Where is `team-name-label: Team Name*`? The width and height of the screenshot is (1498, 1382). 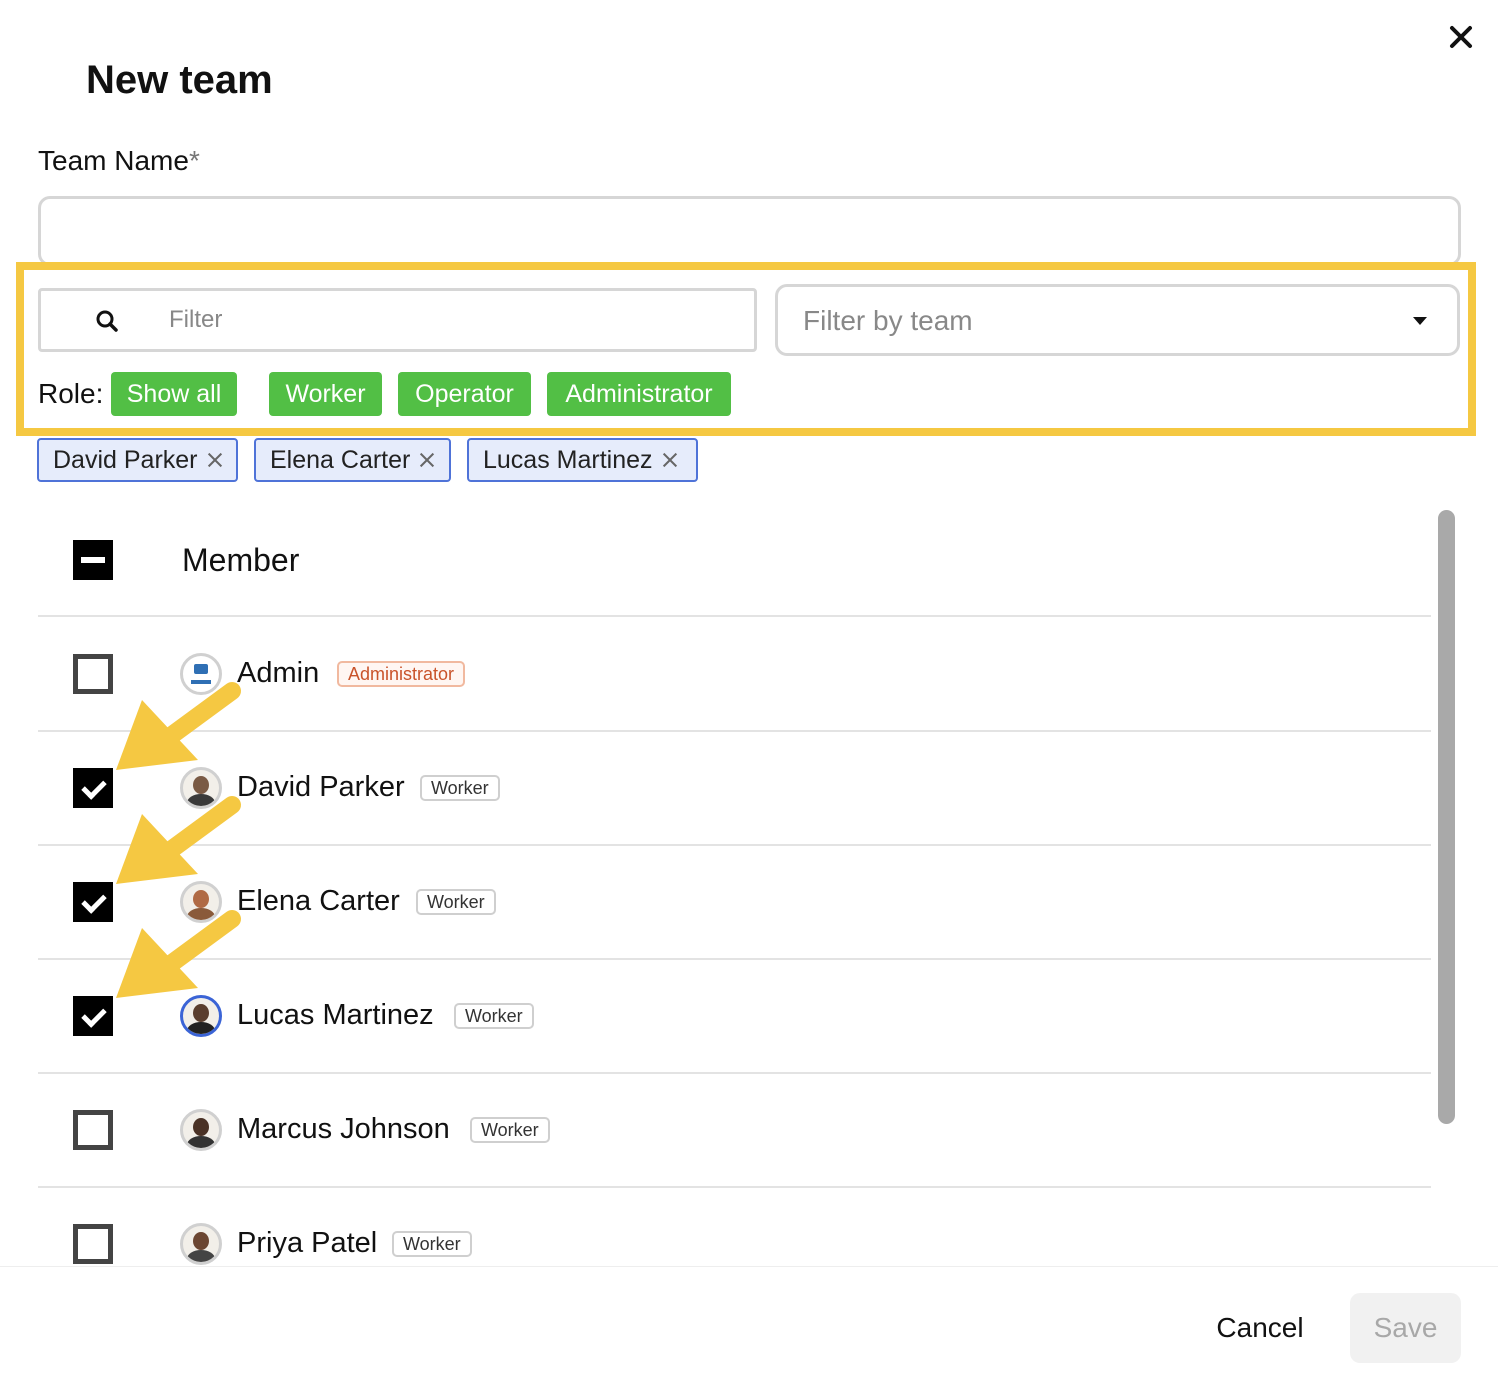
team-name-label: Team Name* is located at coordinates (119, 161).